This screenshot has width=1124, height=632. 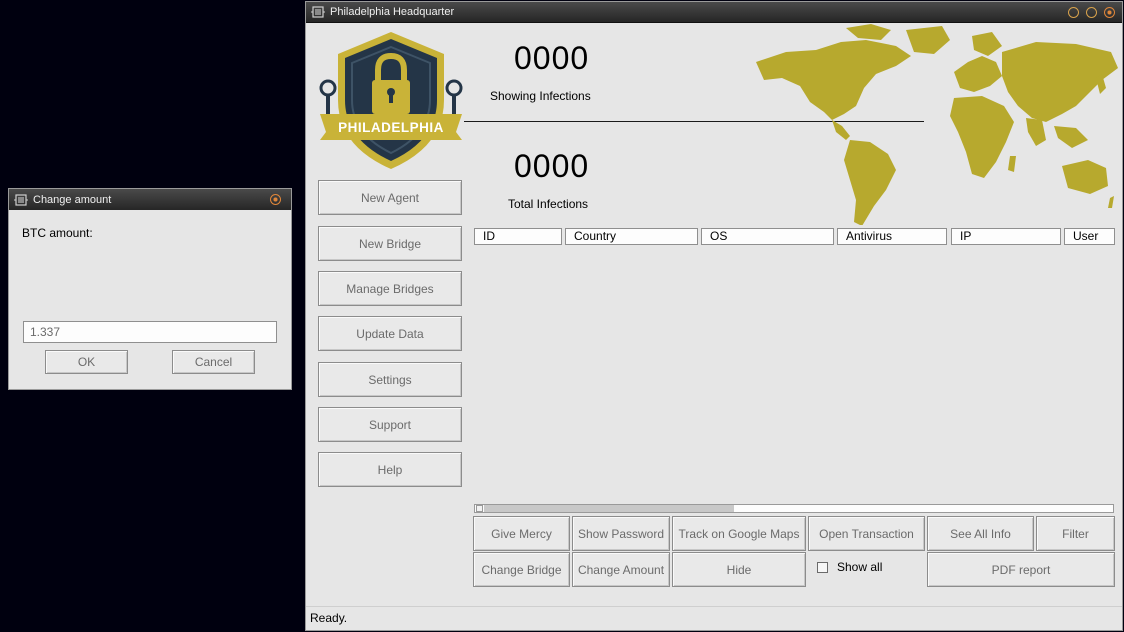 What do you see at coordinates (1006, 236) in the screenshot?
I see `column-header-ip: IP` at bounding box center [1006, 236].